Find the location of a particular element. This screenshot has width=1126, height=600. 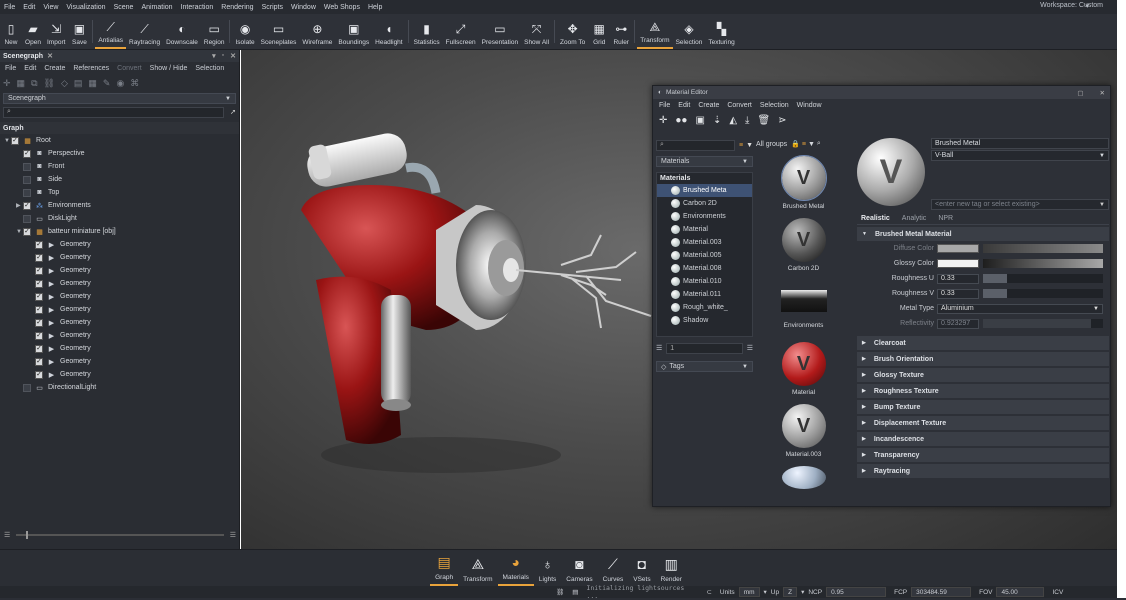

module-vsets-button: ◘ VSets is located at coordinates (641, 568).